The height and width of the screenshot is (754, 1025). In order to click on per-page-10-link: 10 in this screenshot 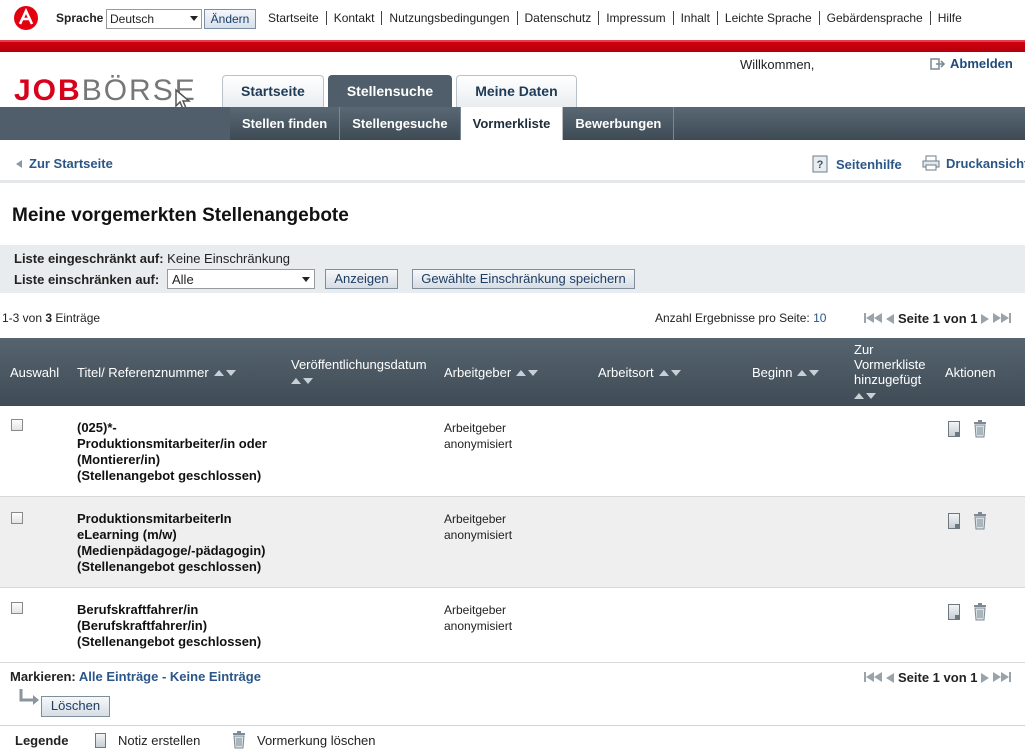, I will do `click(819, 318)`.